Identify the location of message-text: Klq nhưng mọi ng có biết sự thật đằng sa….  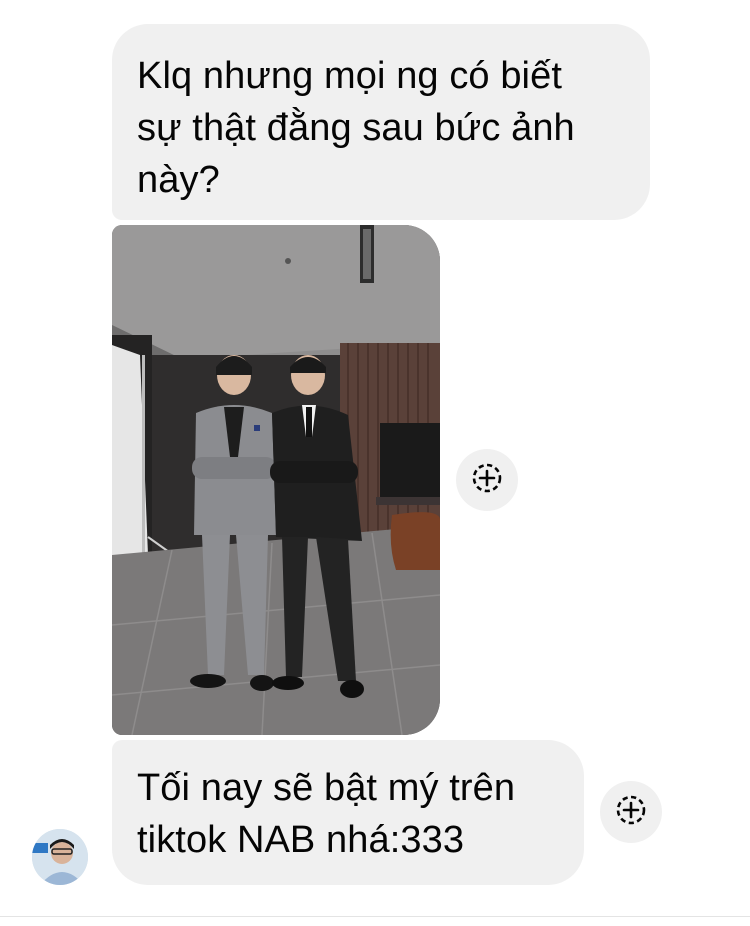
(356, 128).